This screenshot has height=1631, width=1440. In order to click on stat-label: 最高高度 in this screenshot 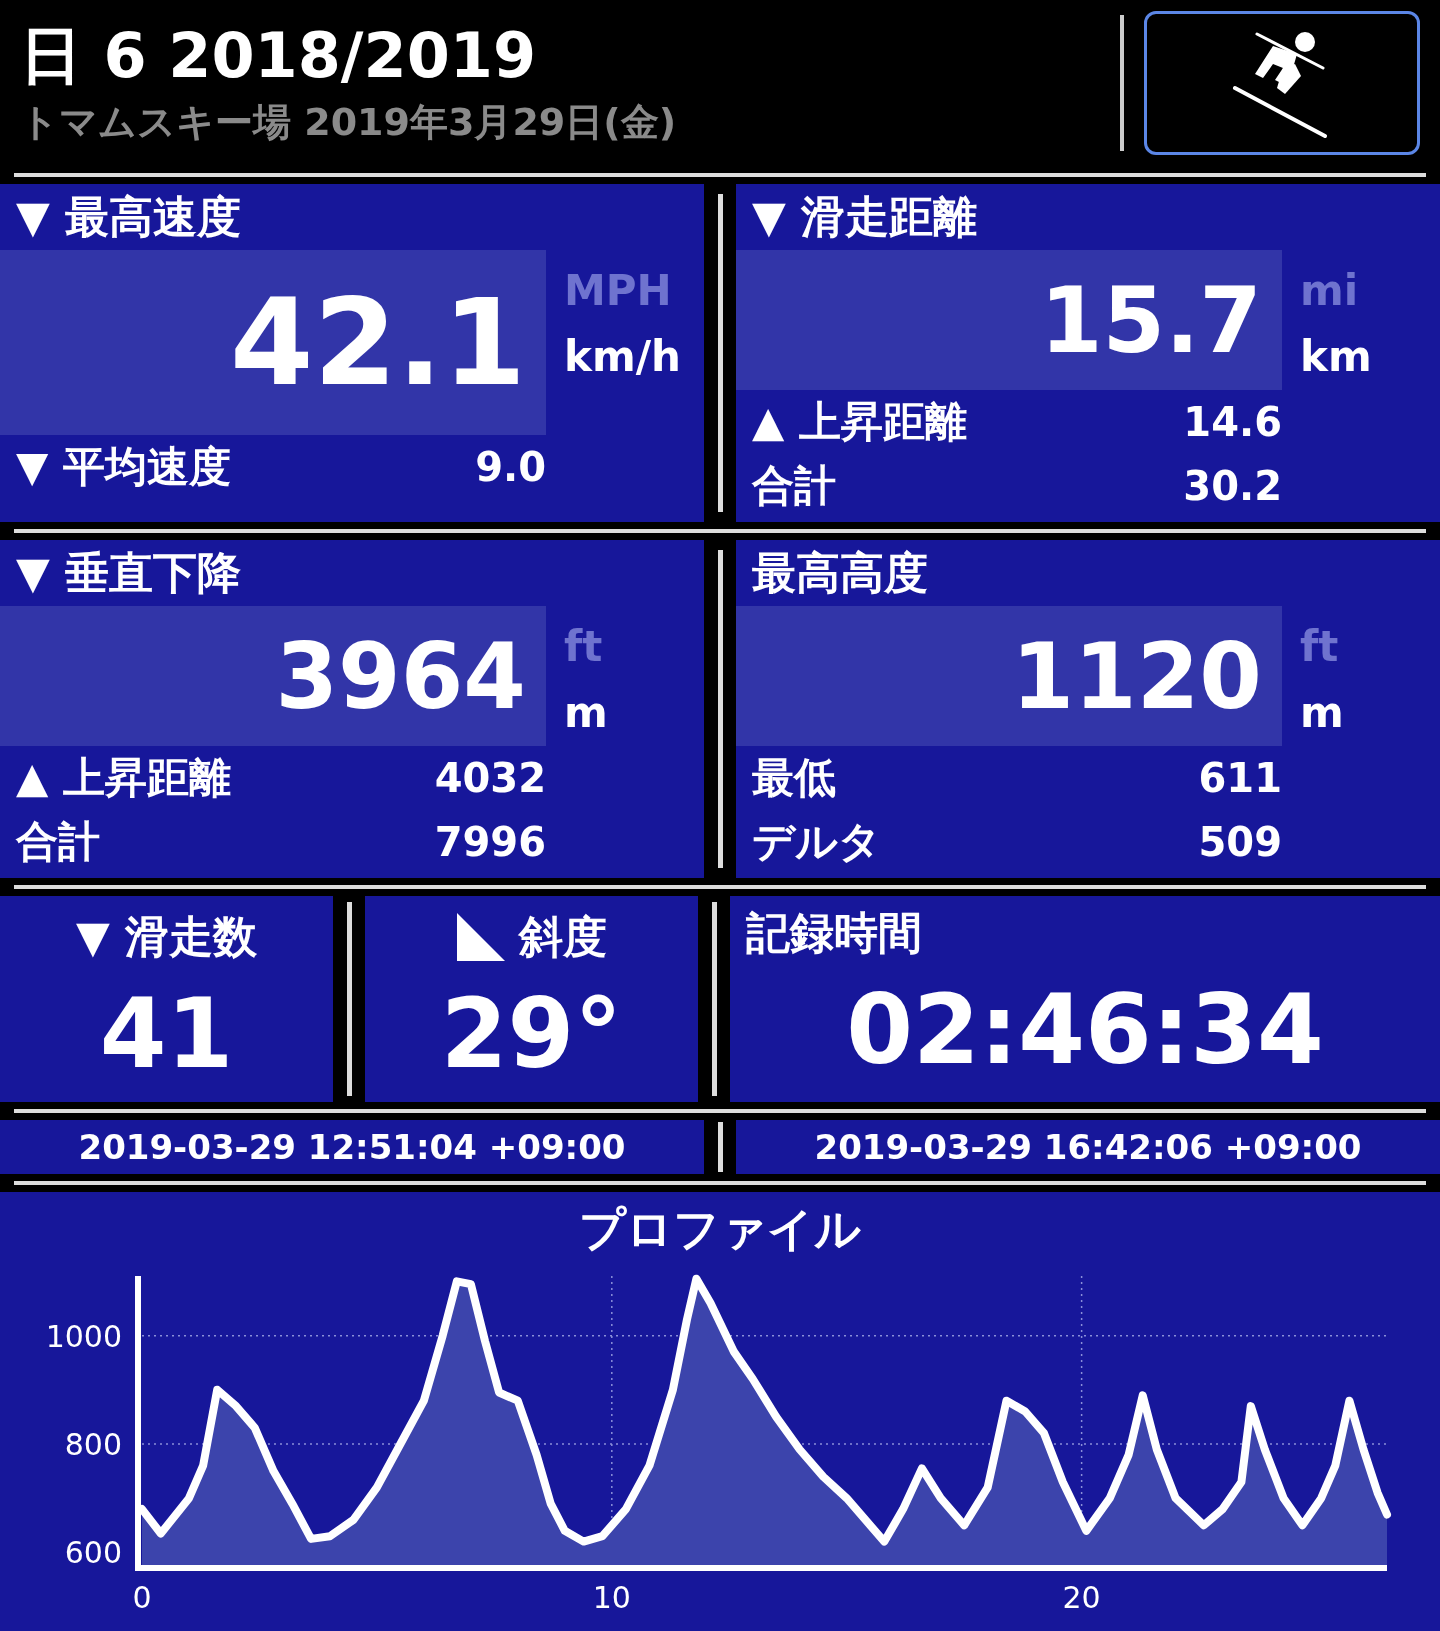, I will do `click(840, 573)`.